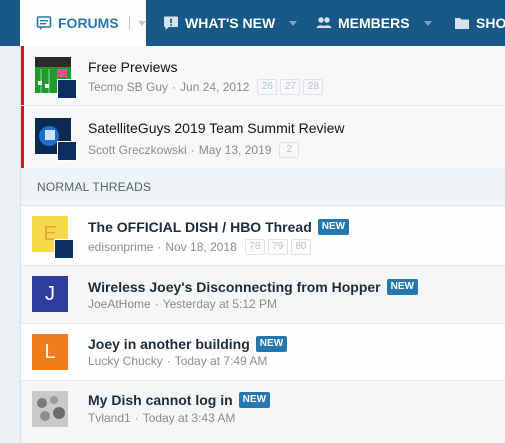 This screenshot has height=443, width=505. I want to click on thread-meta: JoeAtHome · Yesterday at 5:12 PM, so click(182, 304).